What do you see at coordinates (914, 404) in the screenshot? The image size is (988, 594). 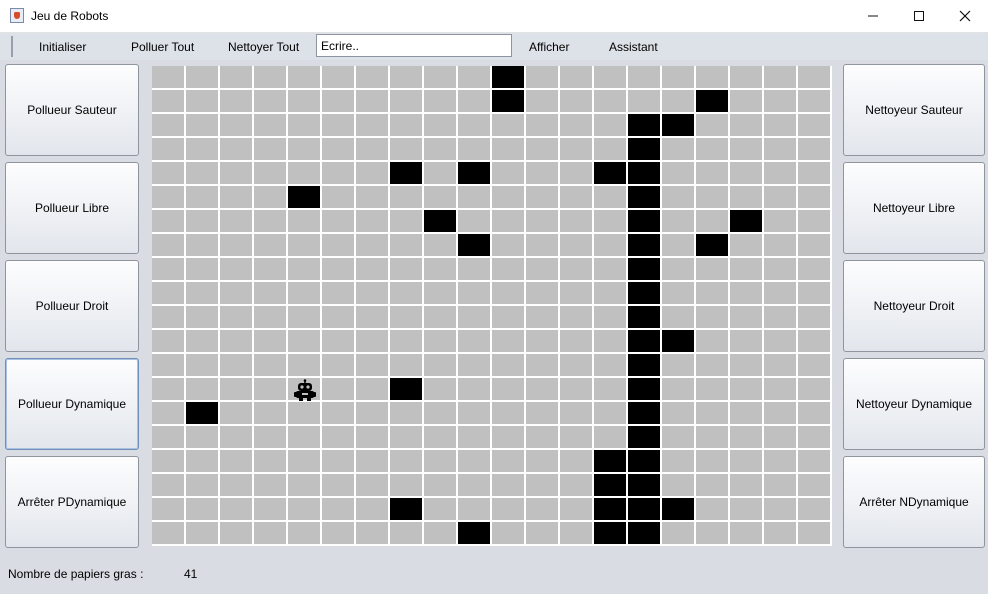 I see `nettoyeur-dynamique-button: Nettoyeur Dynamique` at bounding box center [914, 404].